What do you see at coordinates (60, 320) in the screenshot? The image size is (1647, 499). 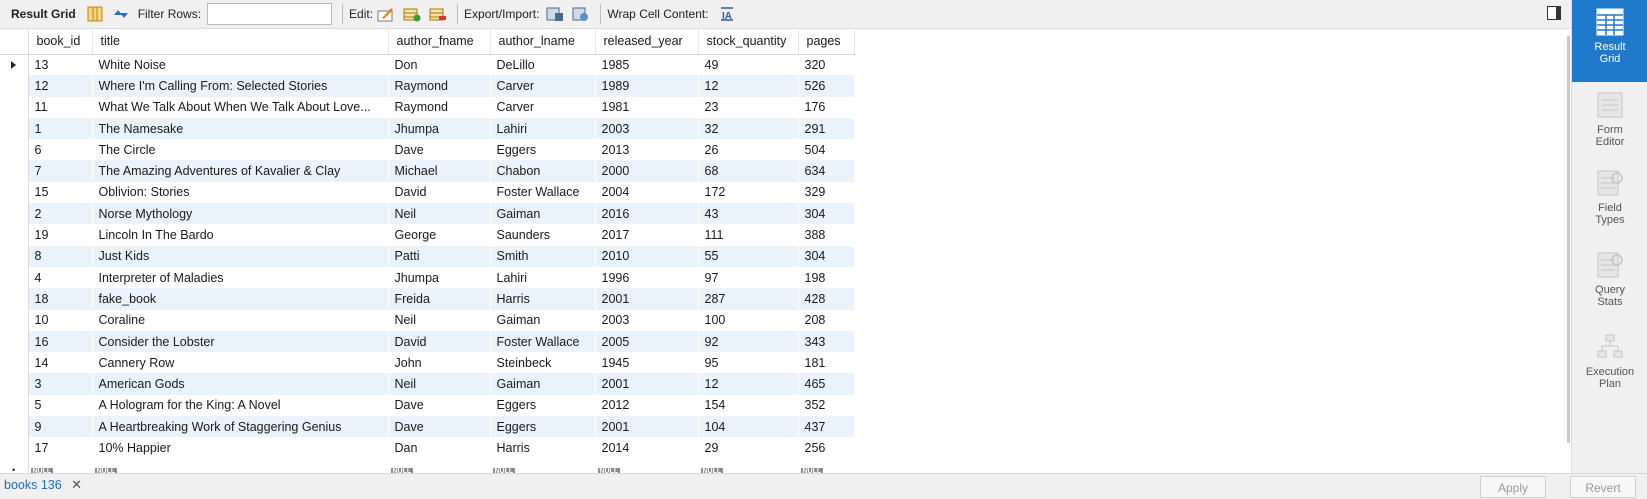 I see `table-cell: 10` at bounding box center [60, 320].